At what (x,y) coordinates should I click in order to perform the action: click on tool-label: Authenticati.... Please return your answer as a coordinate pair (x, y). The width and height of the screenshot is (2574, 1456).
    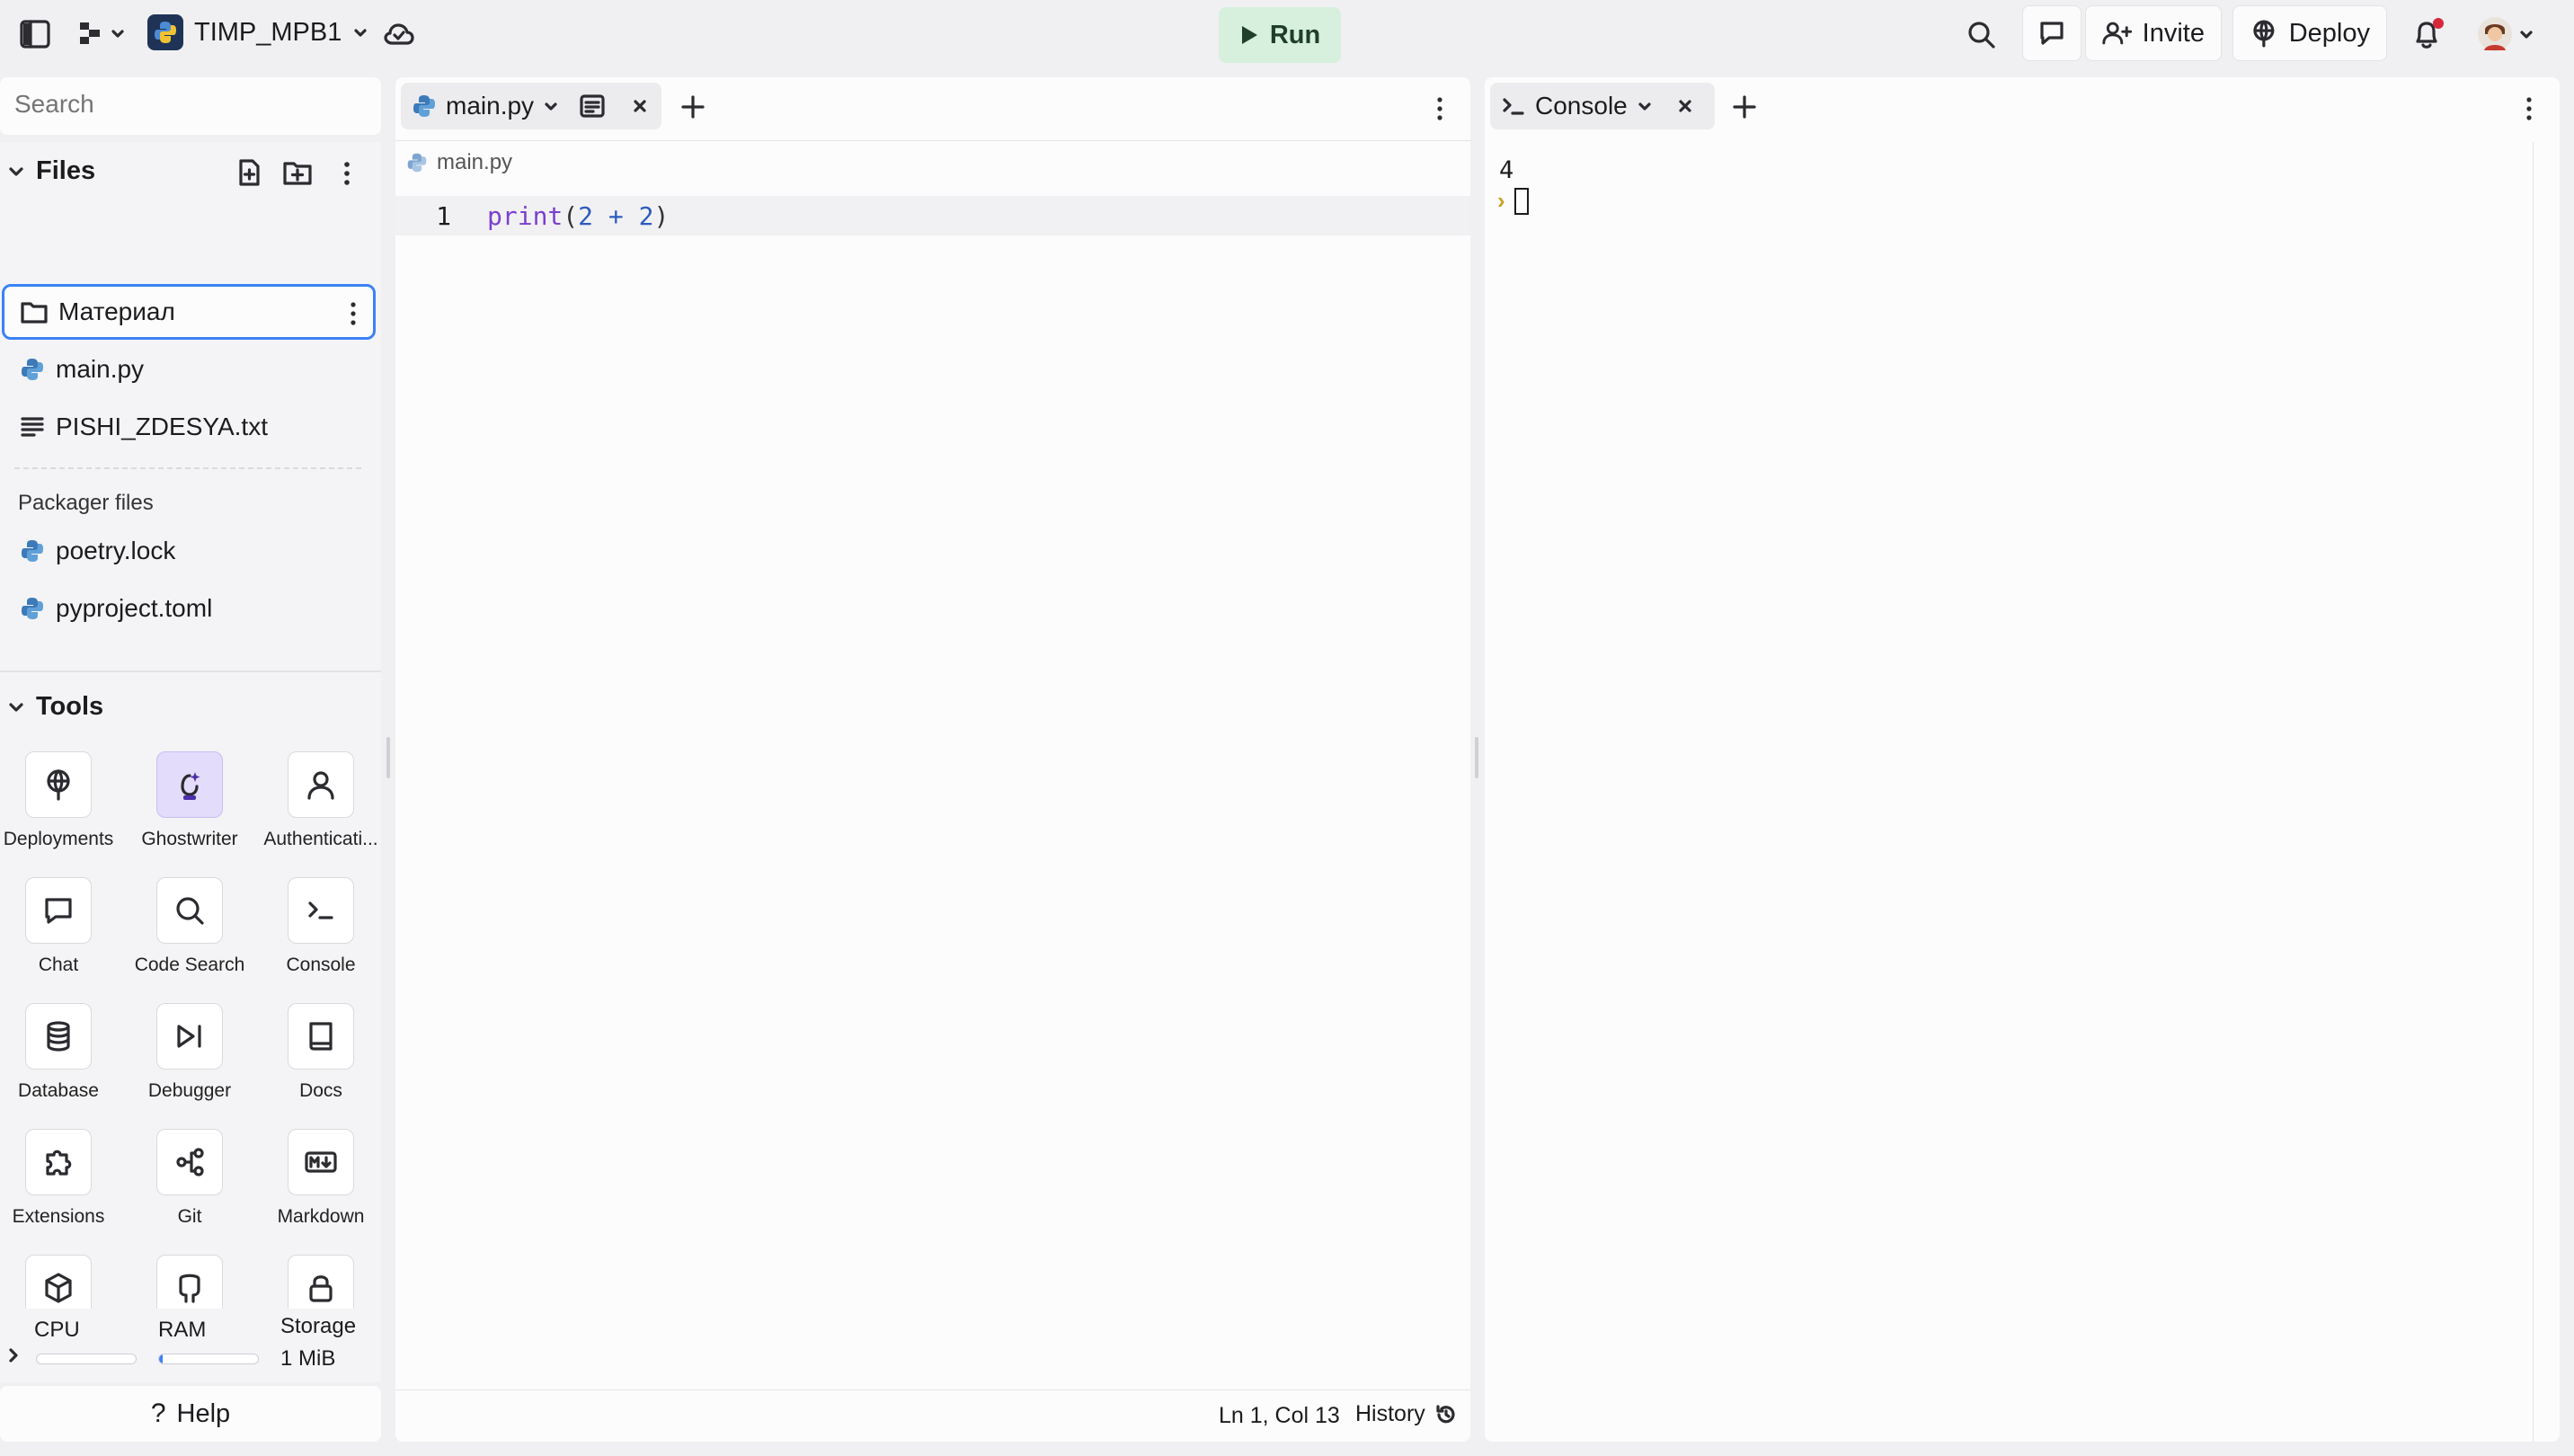
    Looking at the image, I should click on (320, 839).